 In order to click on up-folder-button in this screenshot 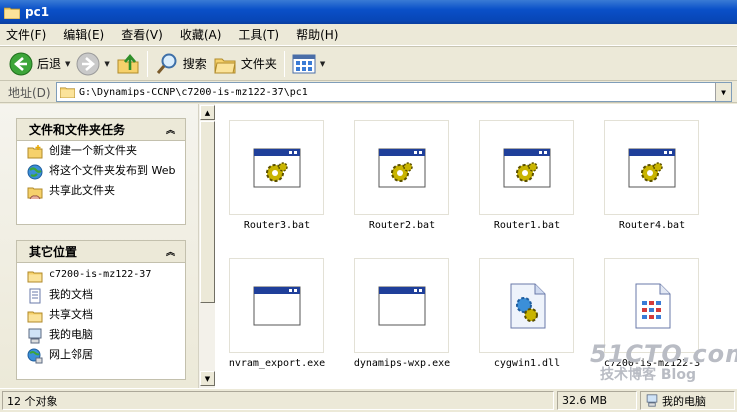, I will do `click(128, 64)`.